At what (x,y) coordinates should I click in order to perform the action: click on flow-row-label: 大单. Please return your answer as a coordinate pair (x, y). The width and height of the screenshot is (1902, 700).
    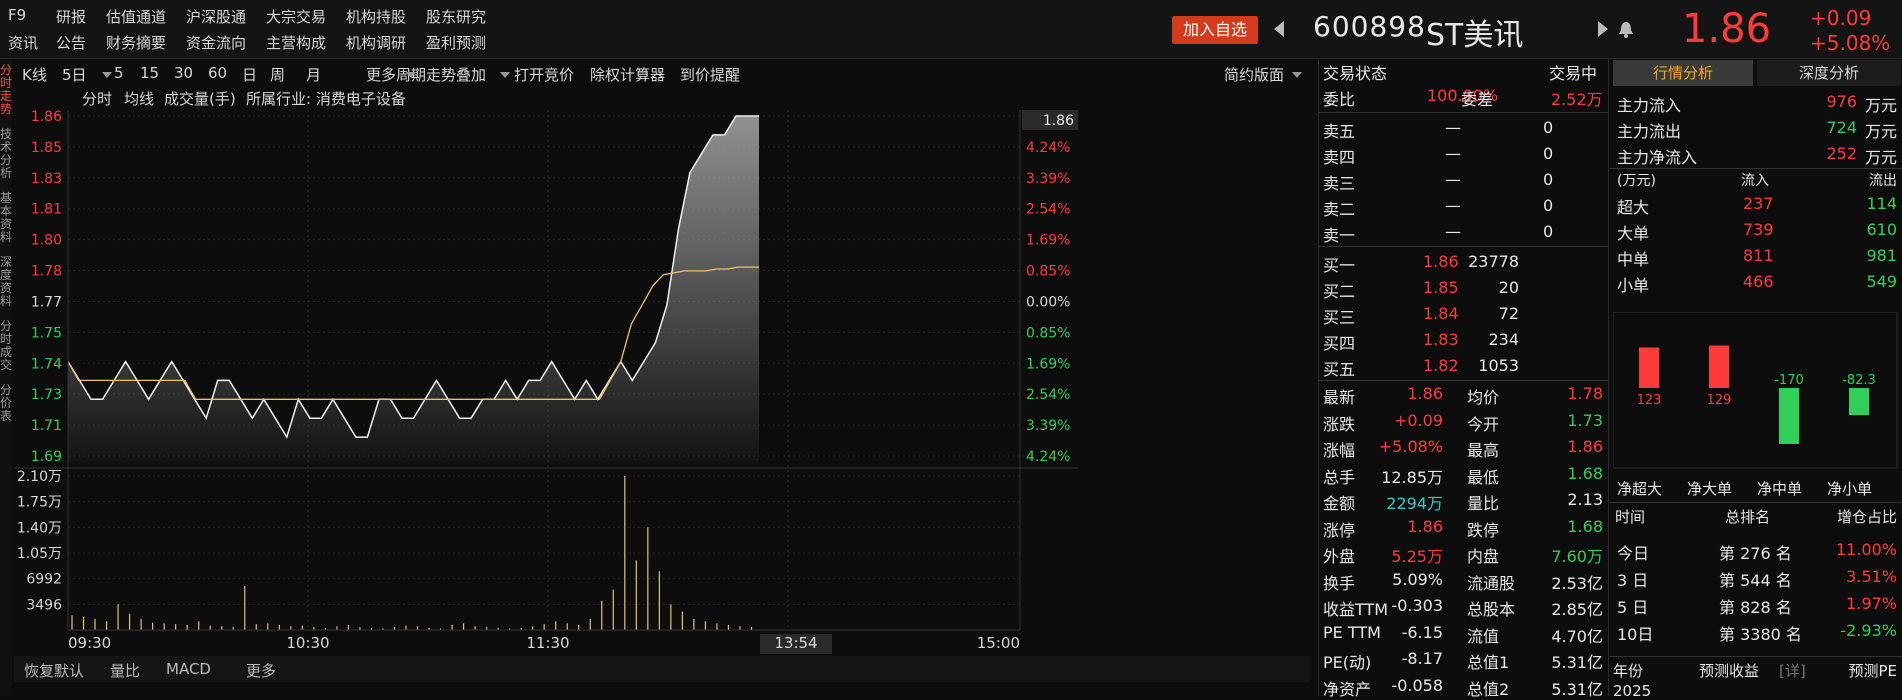
    Looking at the image, I should click on (1633, 233).